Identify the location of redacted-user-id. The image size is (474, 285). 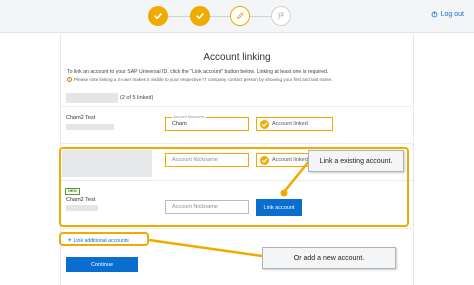
(92, 98).